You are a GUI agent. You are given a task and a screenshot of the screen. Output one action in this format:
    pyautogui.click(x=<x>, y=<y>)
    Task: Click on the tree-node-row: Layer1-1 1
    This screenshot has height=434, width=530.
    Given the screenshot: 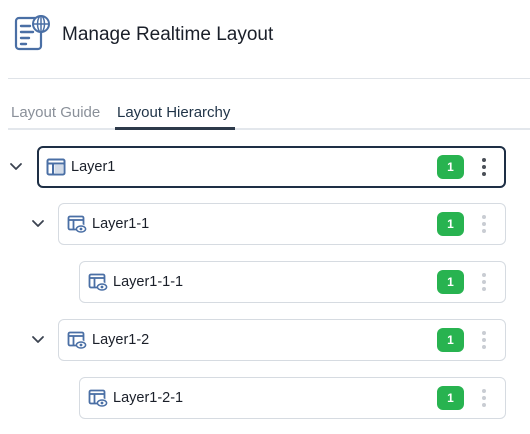 What is the action you would take?
    pyautogui.click(x=282, y=224)
    